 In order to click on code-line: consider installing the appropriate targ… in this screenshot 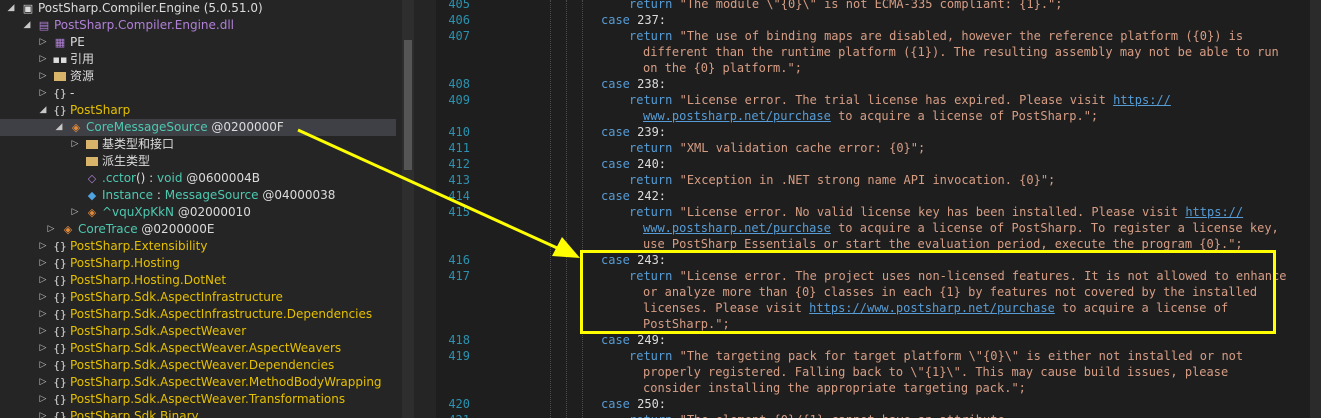, I will do `click(878, 388)`.